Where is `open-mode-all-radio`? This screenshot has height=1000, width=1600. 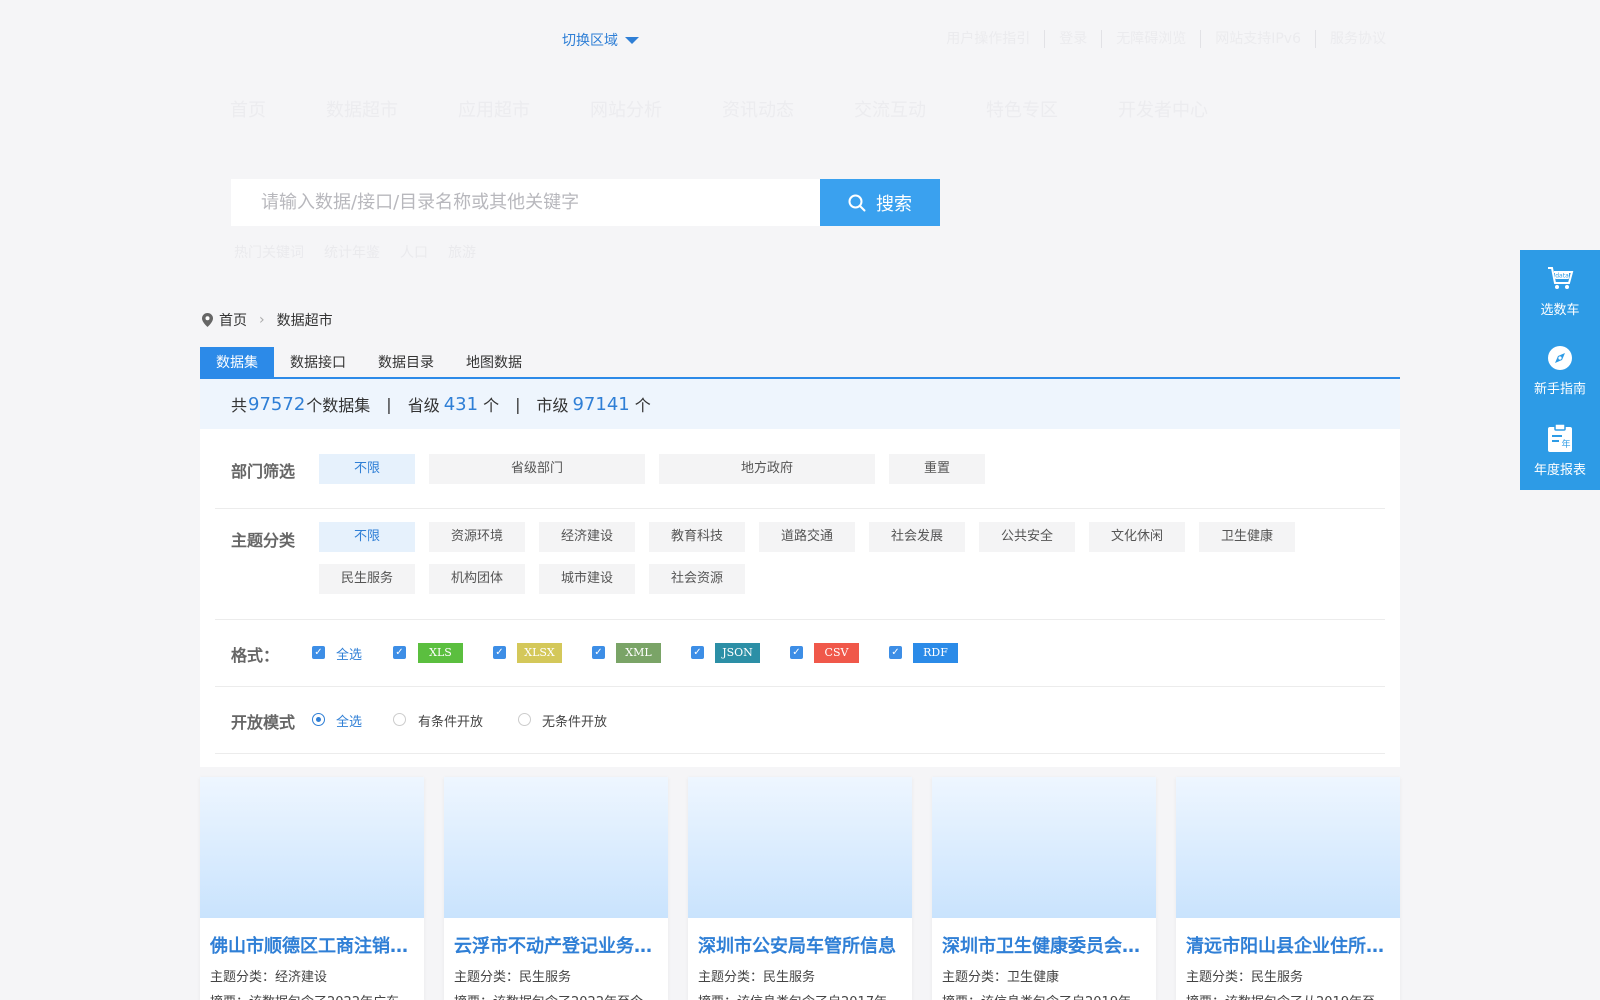 open-mode-all-radio is located at coordinates (318, 719).